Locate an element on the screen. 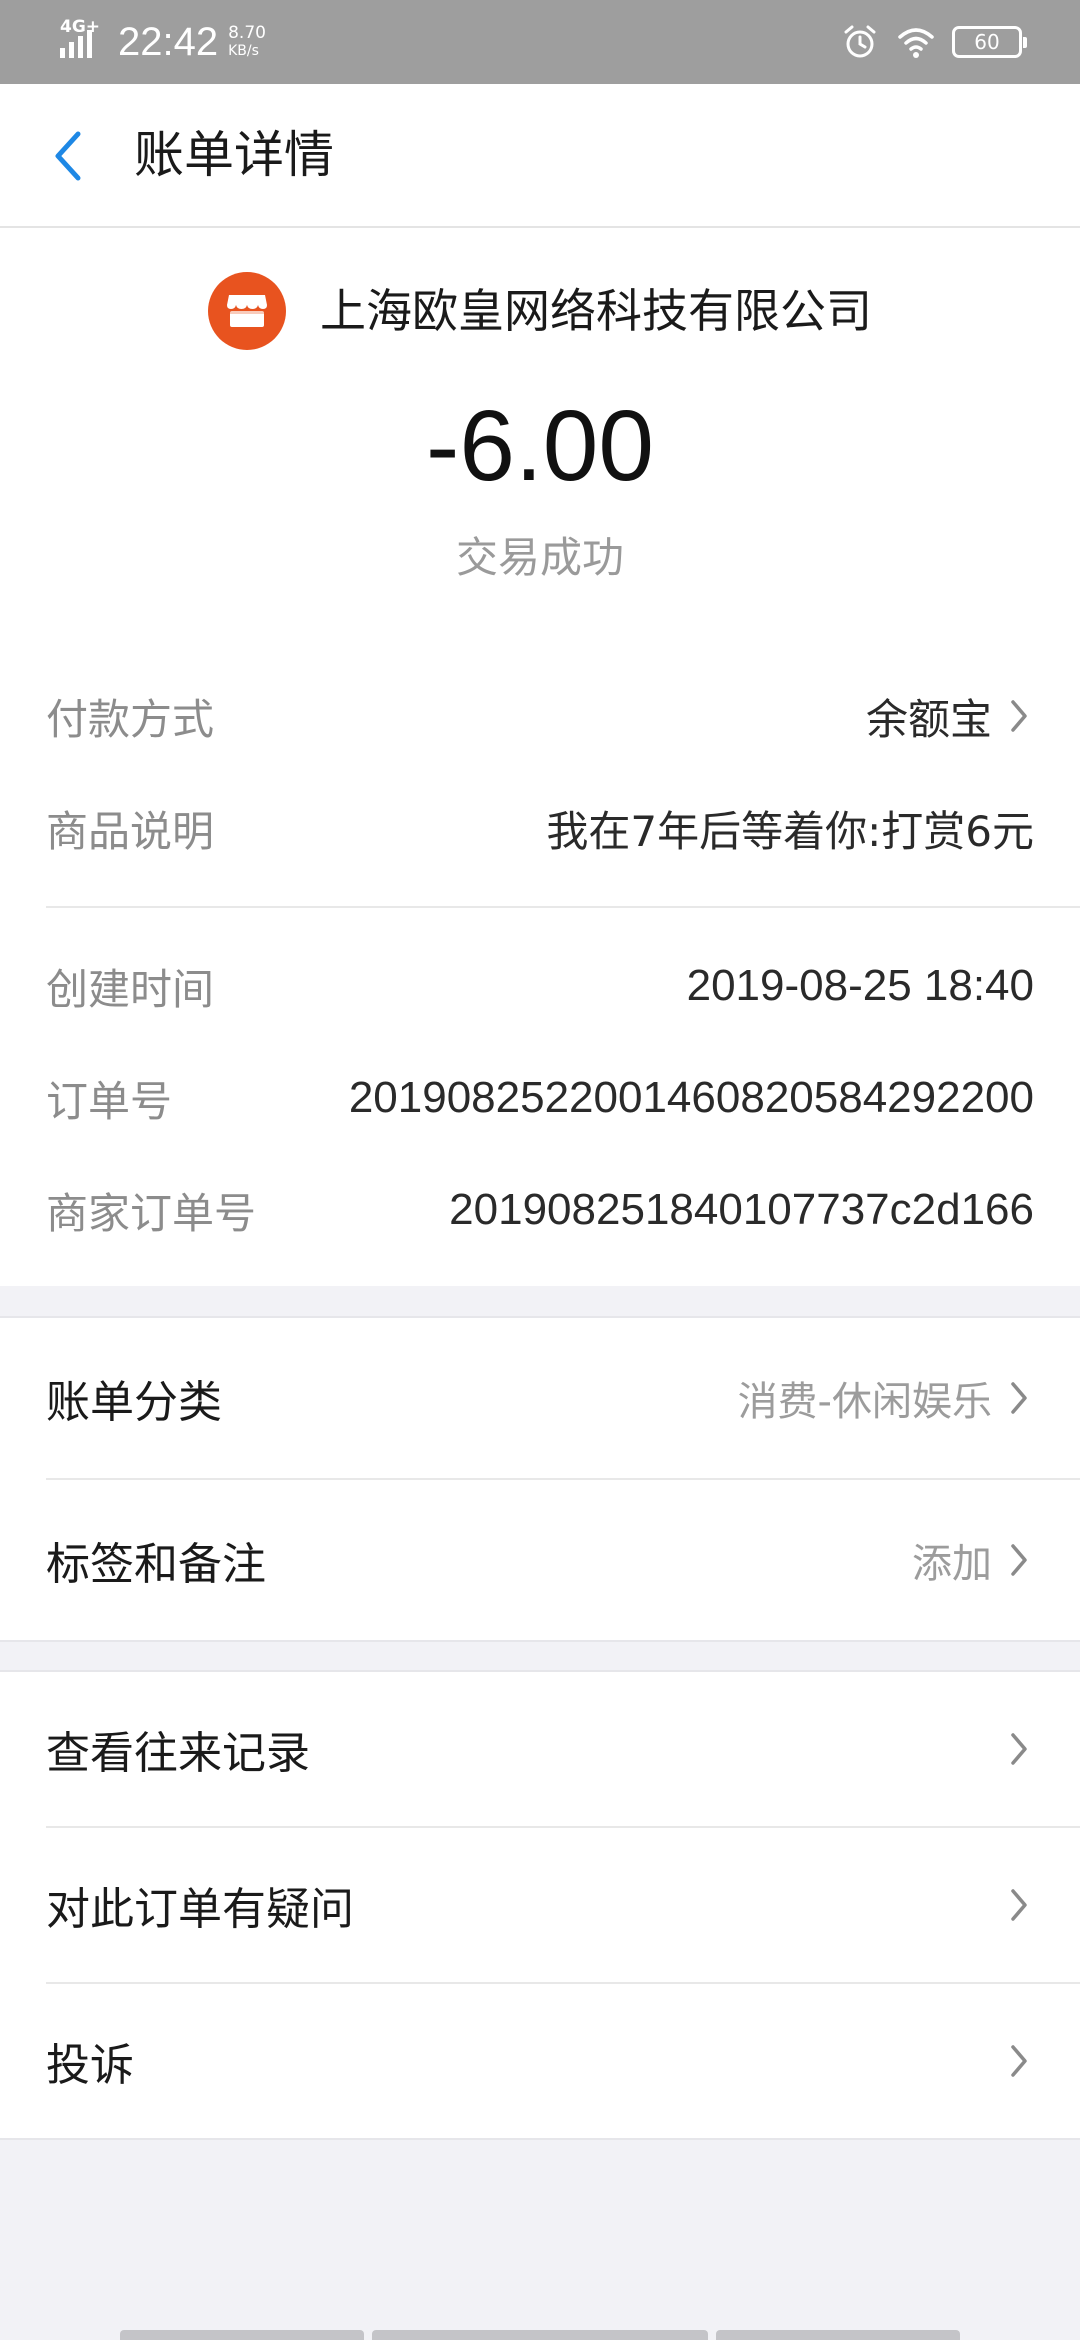  battery-level: 60 is located at coordinates (987, 42).